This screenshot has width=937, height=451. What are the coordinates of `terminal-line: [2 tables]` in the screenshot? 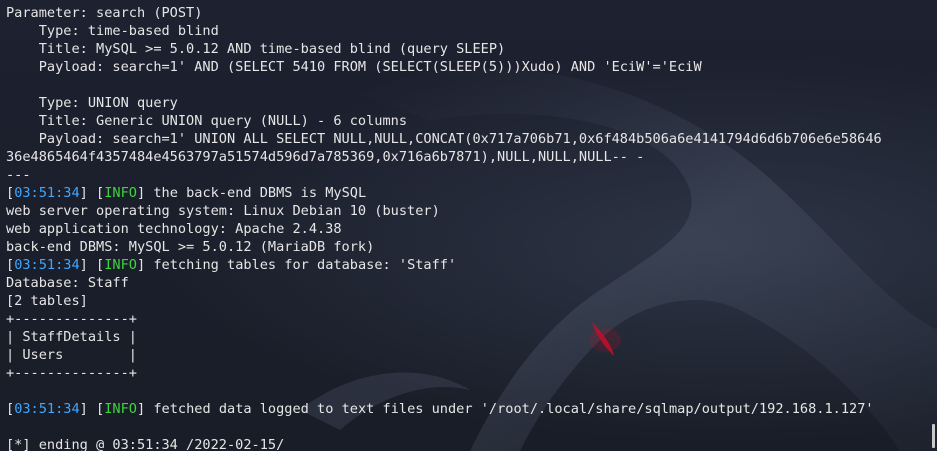 It's located at (469, 301).